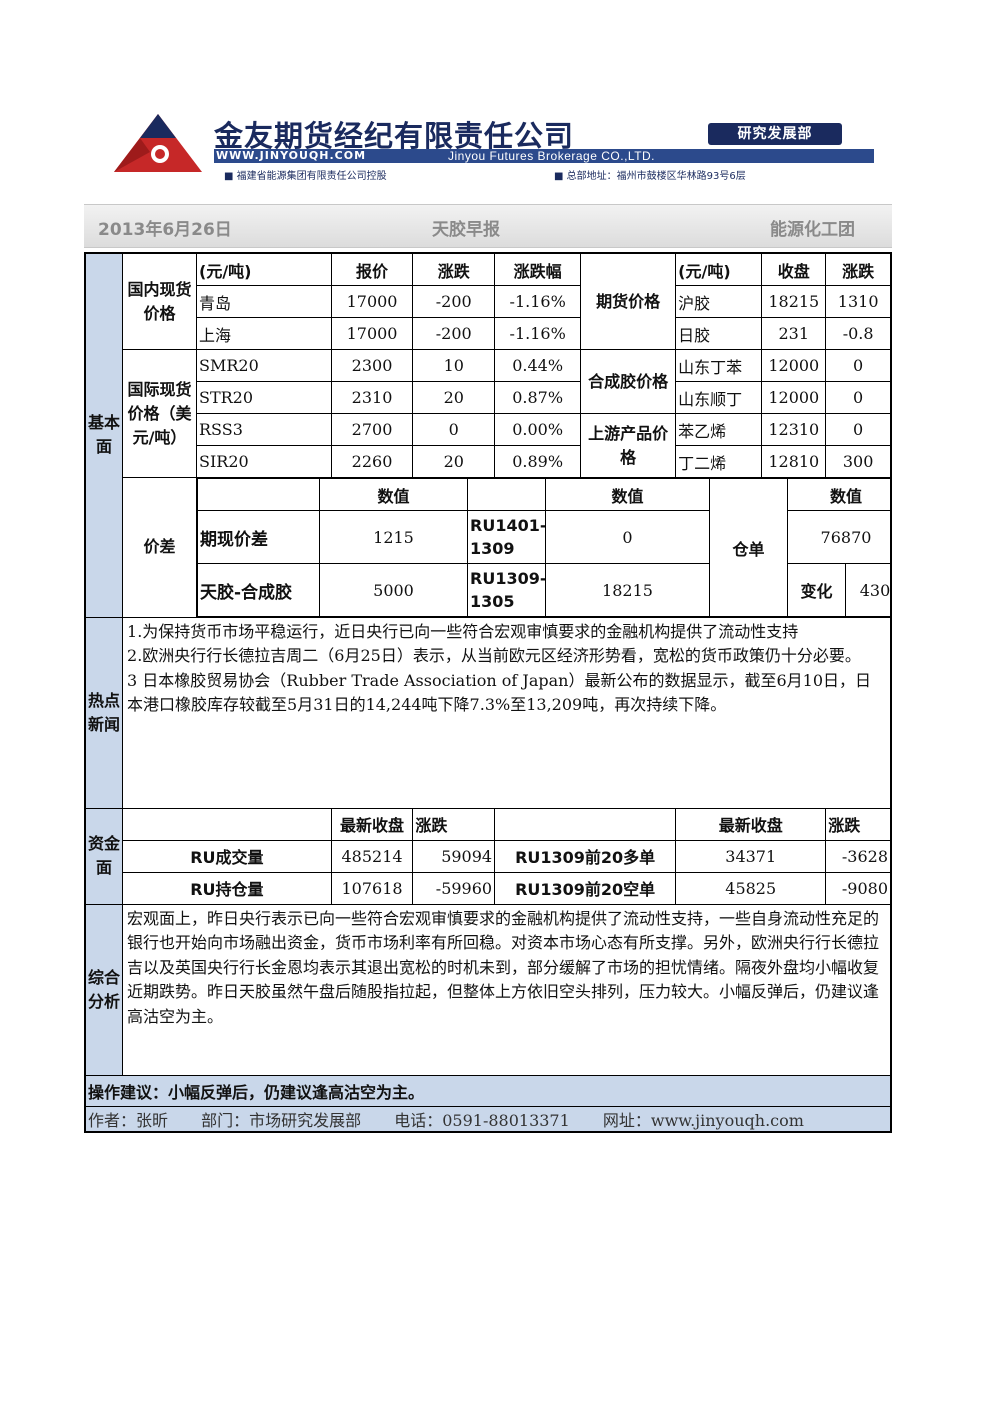  I want to click on col-pct: 涨跌幅, so click(538, 269).